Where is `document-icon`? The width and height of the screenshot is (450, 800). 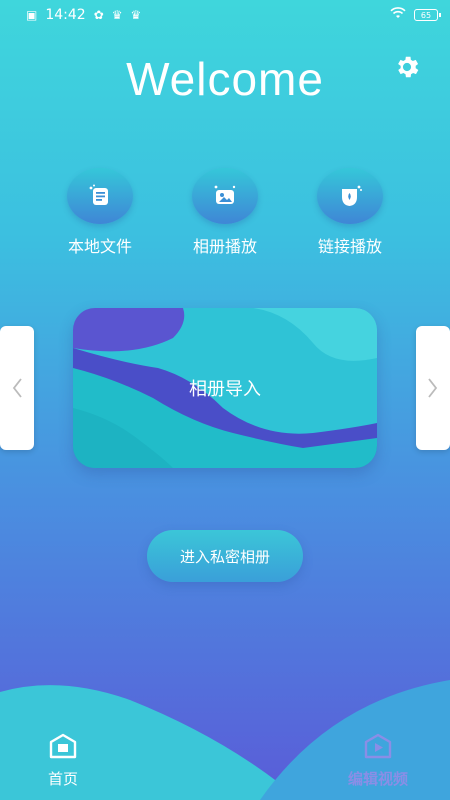
document-icon is located at coordinates (98, 194).